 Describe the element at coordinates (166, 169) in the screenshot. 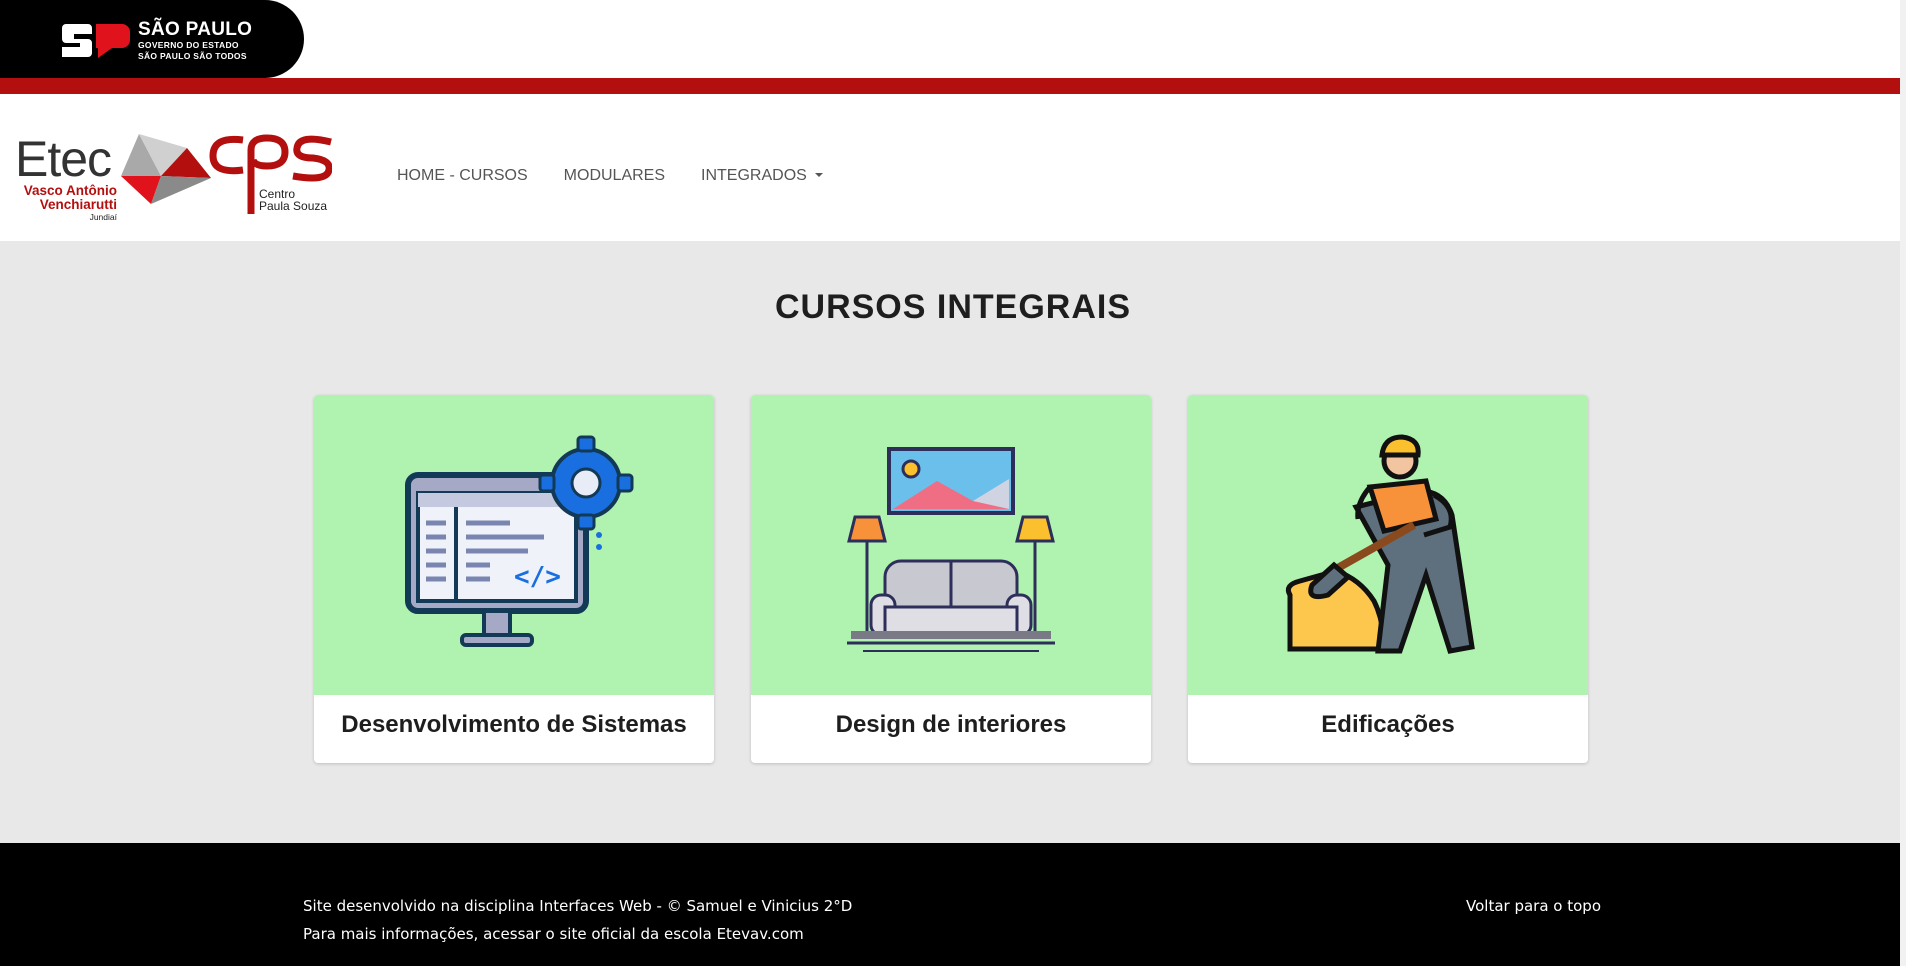

I see `etec-triangle-icon` at that location.